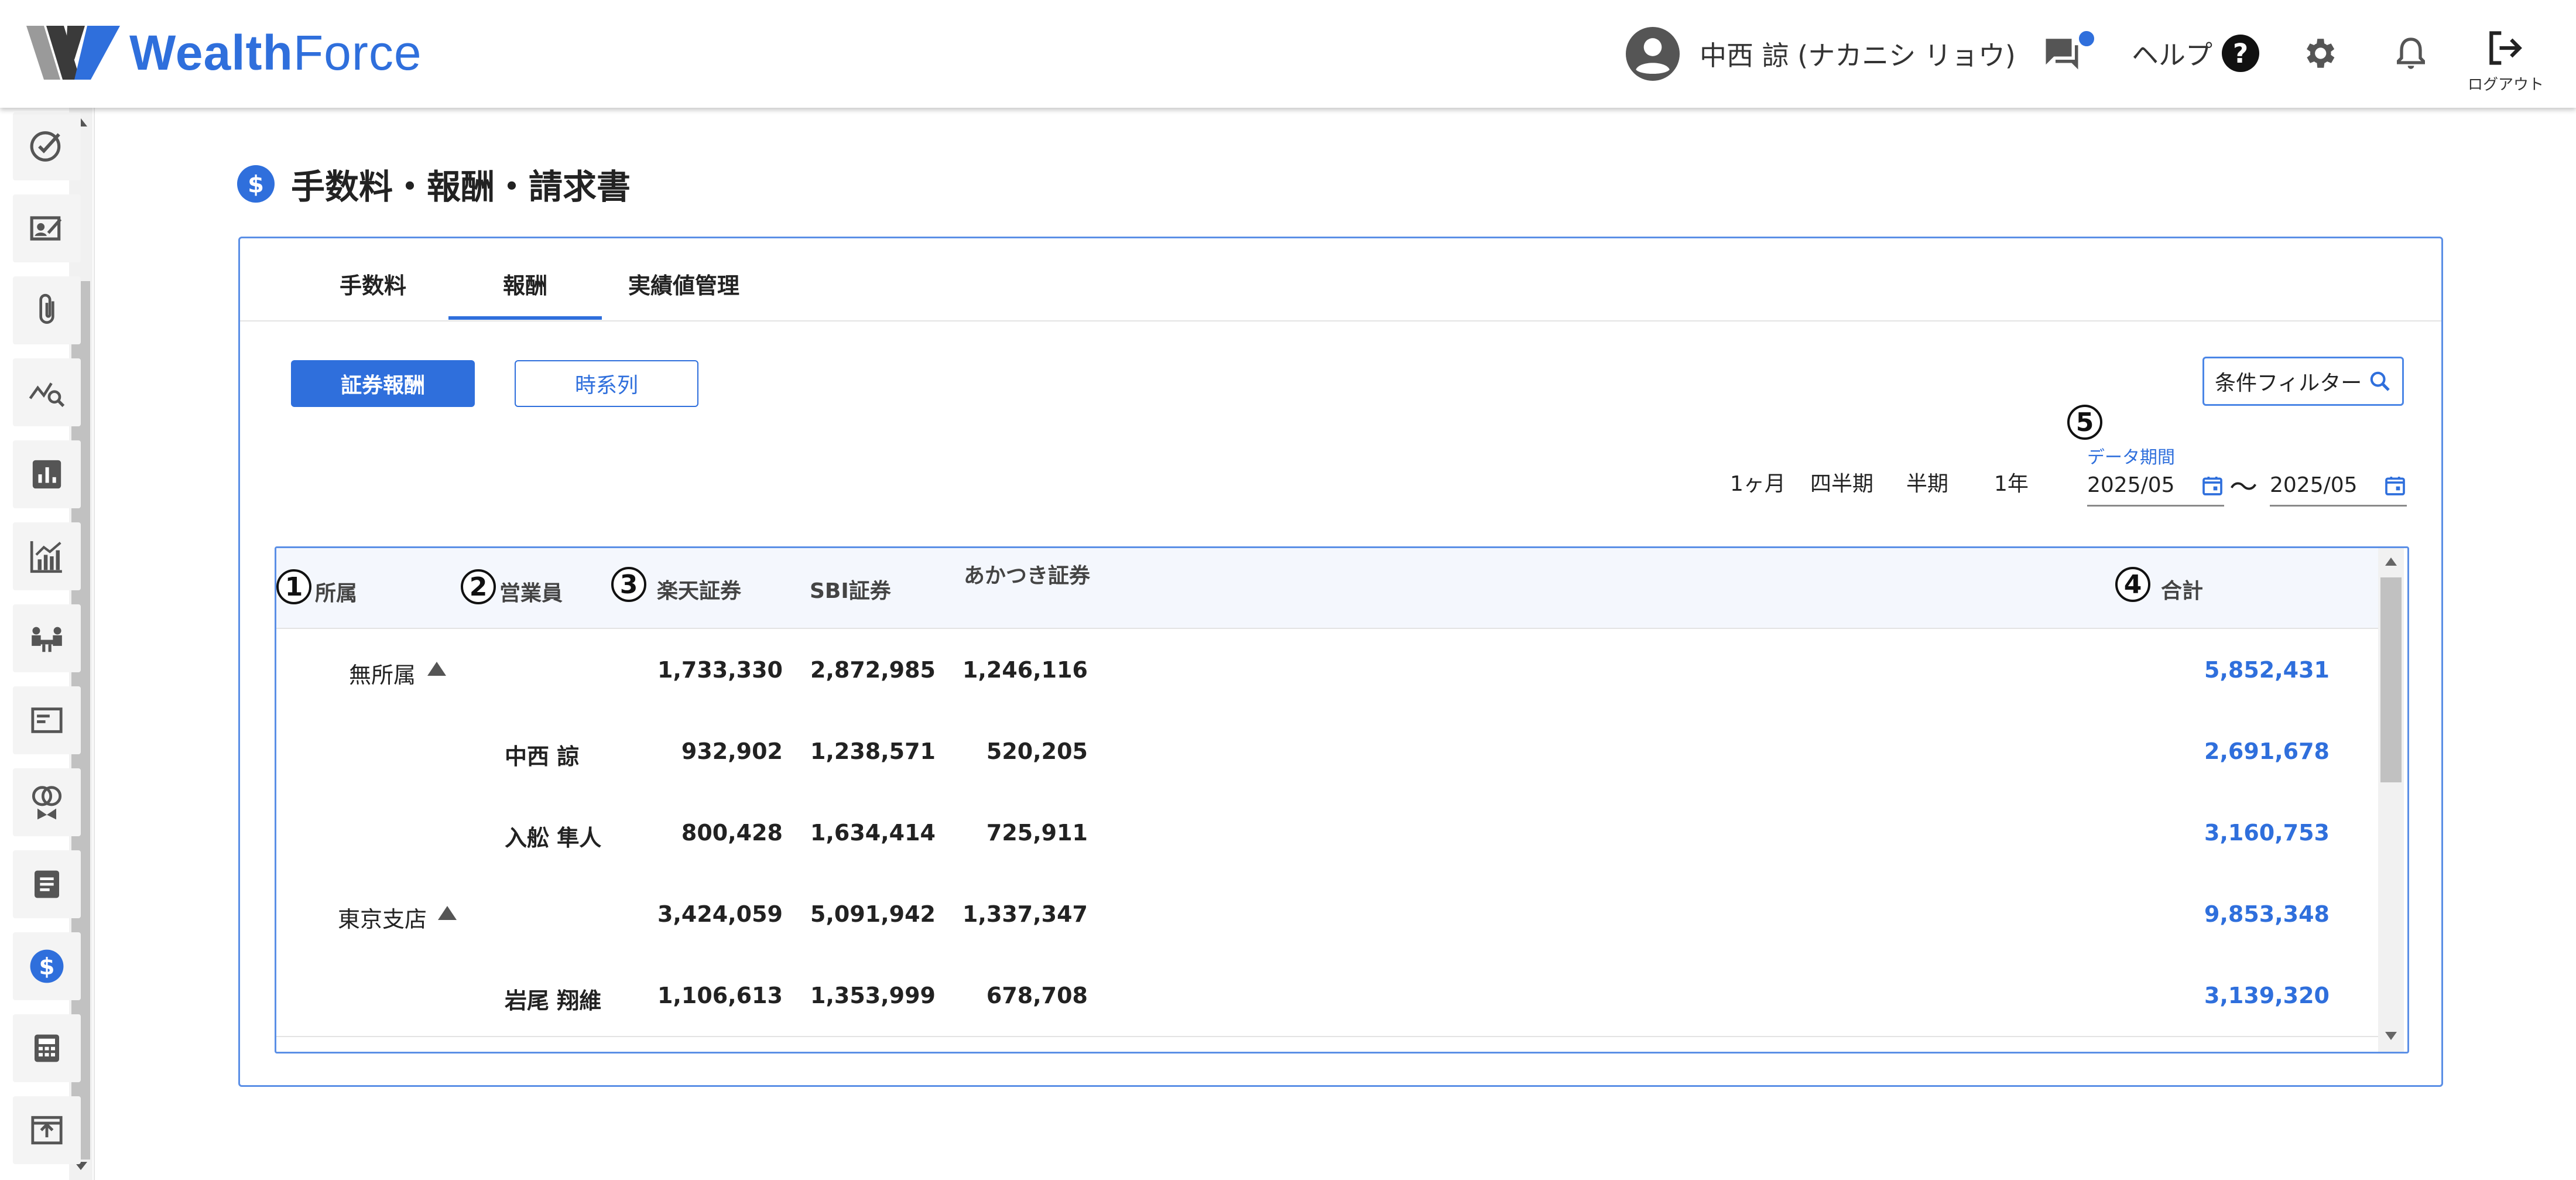 The image size is (2576, 1180). I want to click on id-card-icon, so click(46, 228).